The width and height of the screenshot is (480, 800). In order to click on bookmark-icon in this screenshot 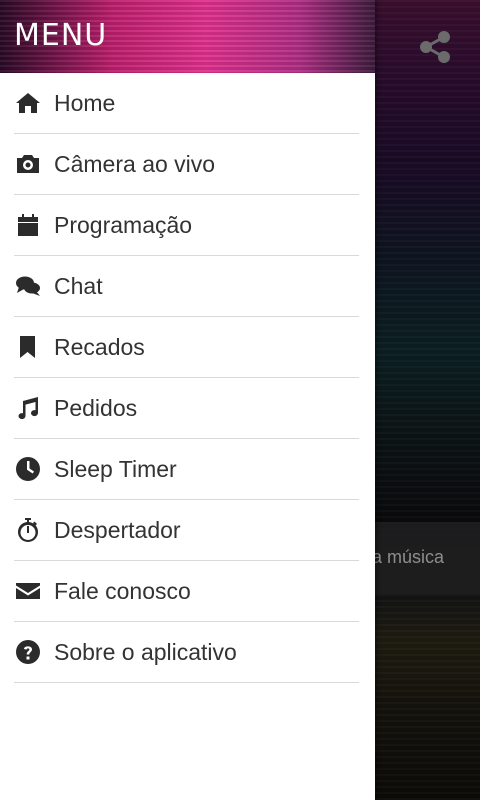, I will do `click(28, 347)`.